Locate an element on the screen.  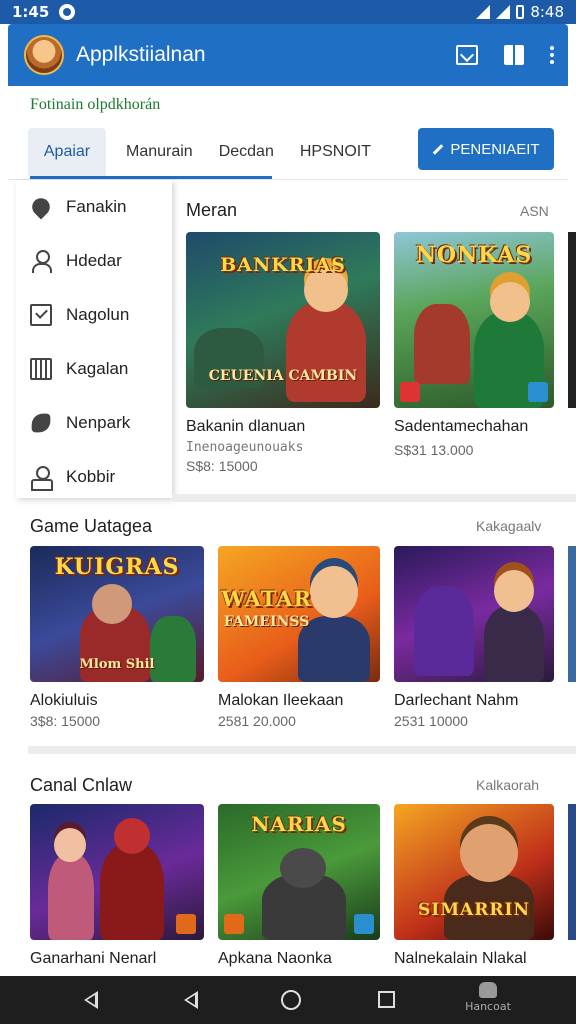
nav-extra-label: Hancoat is located at coordinates (488, 1006).